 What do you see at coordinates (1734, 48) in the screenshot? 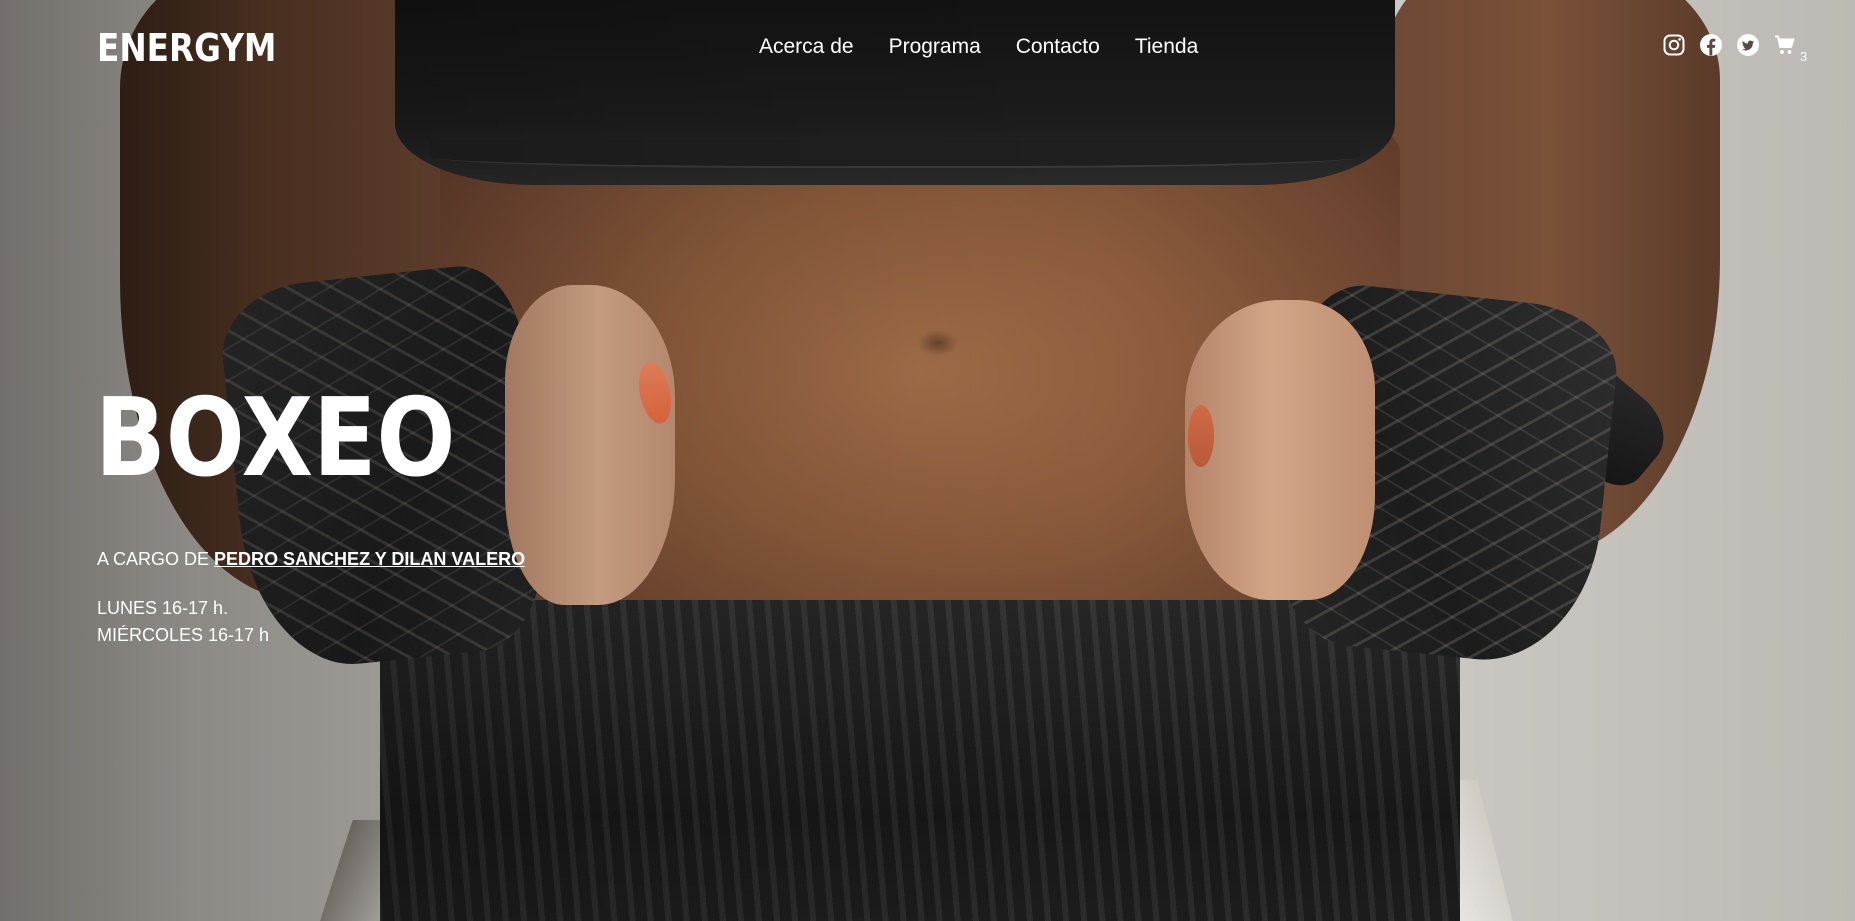
I see `social-links: 3` at bounding box center [1734, 48].